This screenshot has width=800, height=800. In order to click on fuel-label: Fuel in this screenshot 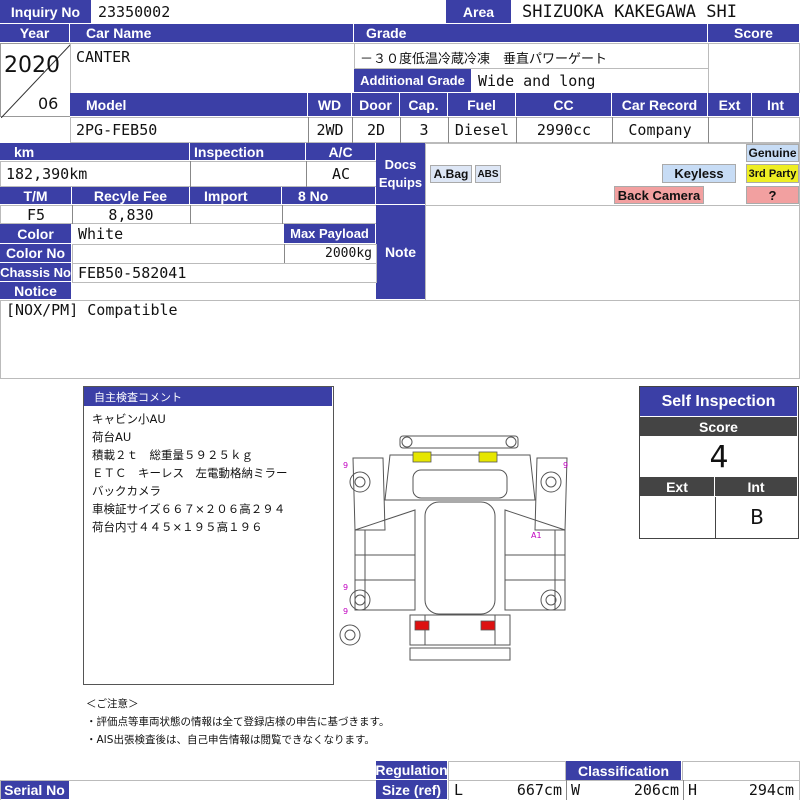, I will do `click(482, 105)`.